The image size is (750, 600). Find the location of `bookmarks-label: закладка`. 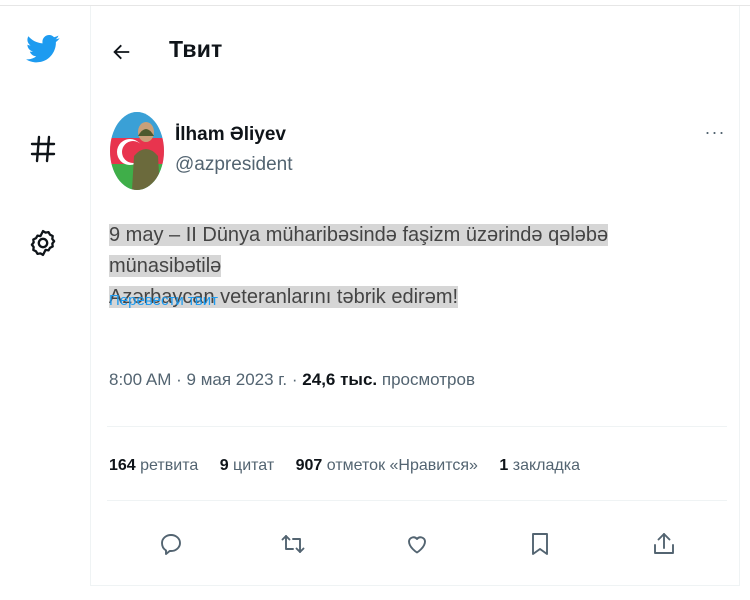

bookmarks-label: закладка is located at coordinates (546, 465).